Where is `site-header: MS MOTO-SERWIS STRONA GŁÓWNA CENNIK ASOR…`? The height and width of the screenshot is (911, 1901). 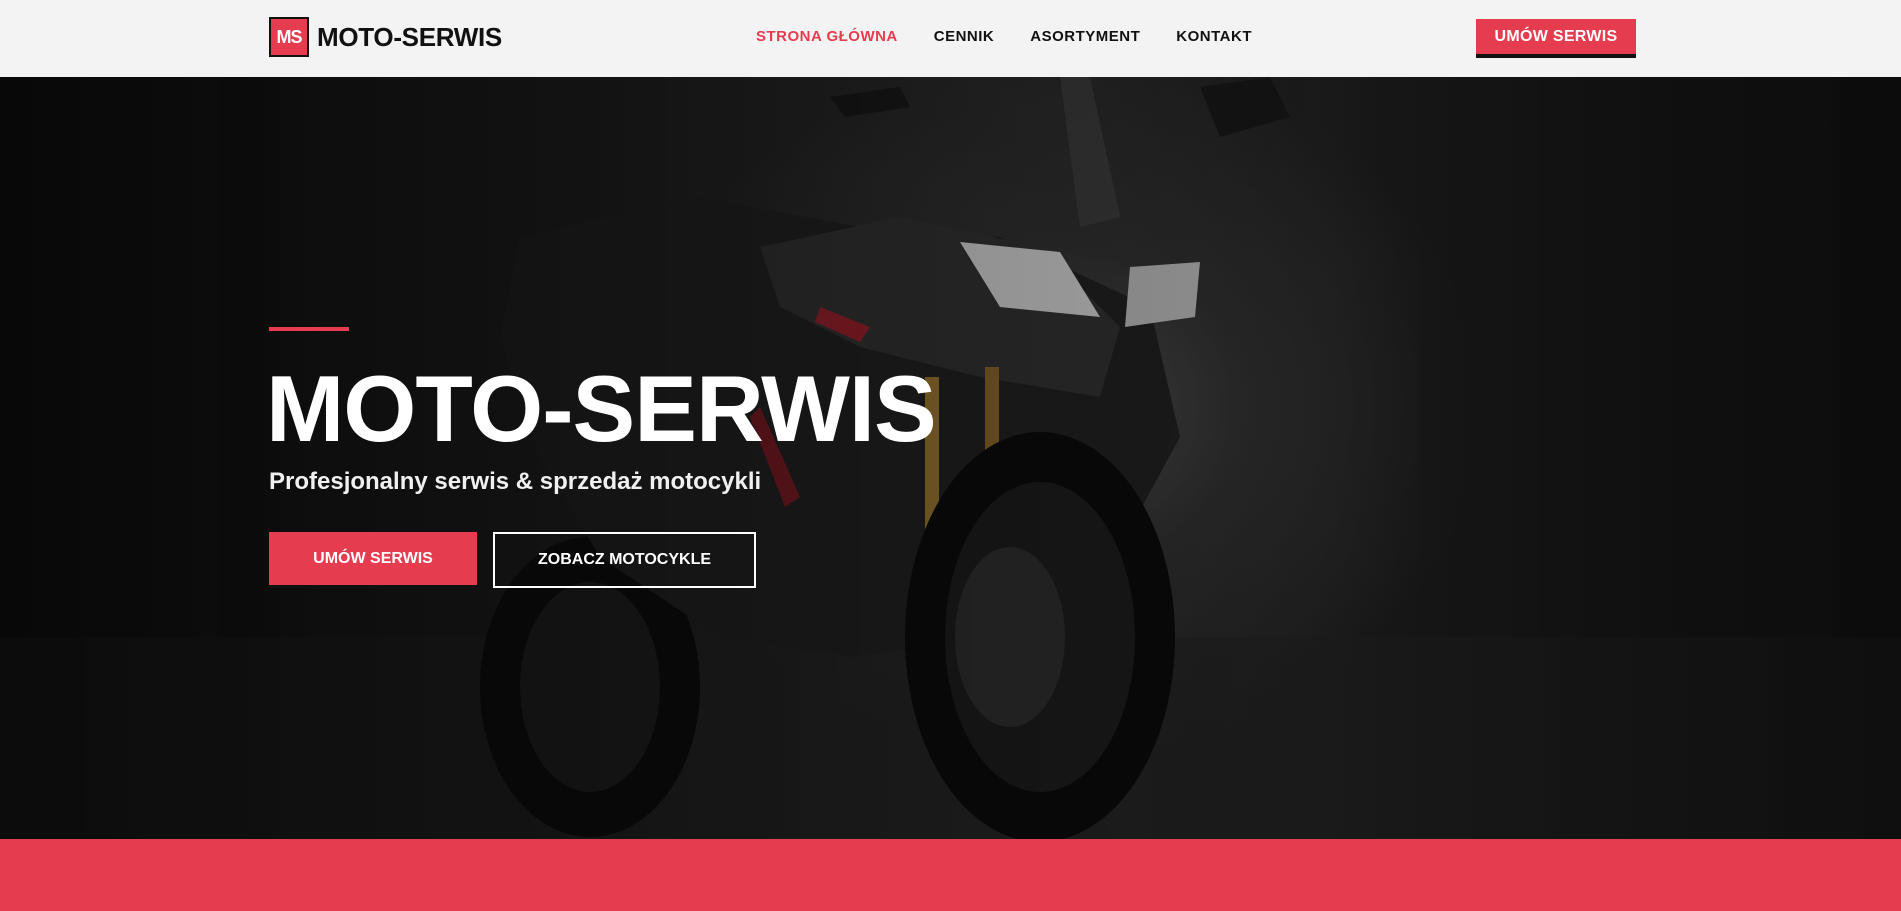 site-header: MS MOTO-SERWIS STRONA GŁÓWNA CENNIK ASOR… is located at coordinates (950, 38).